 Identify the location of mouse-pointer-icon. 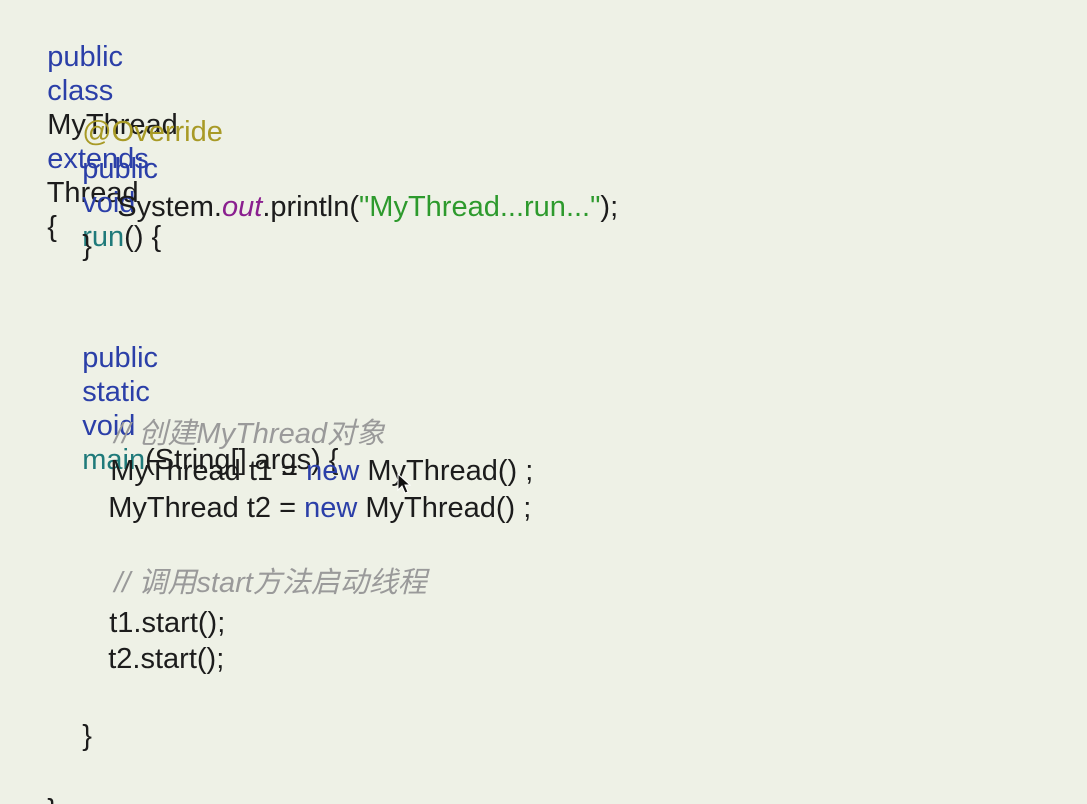
(404, 483).